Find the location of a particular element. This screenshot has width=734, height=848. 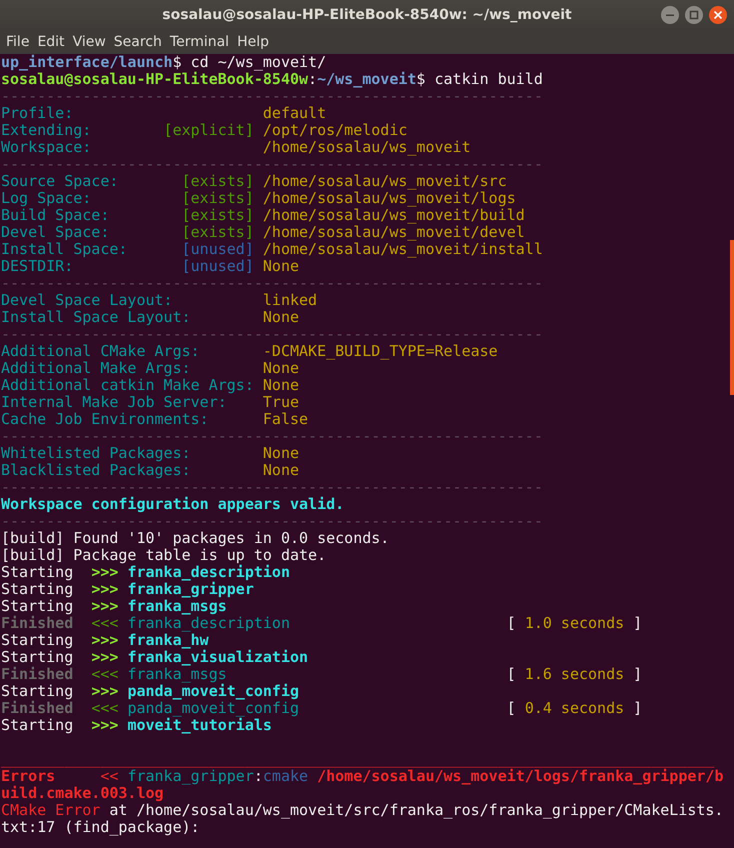

terminal-line: Blacklisted Packages: None is located at coordinates (150, 470).